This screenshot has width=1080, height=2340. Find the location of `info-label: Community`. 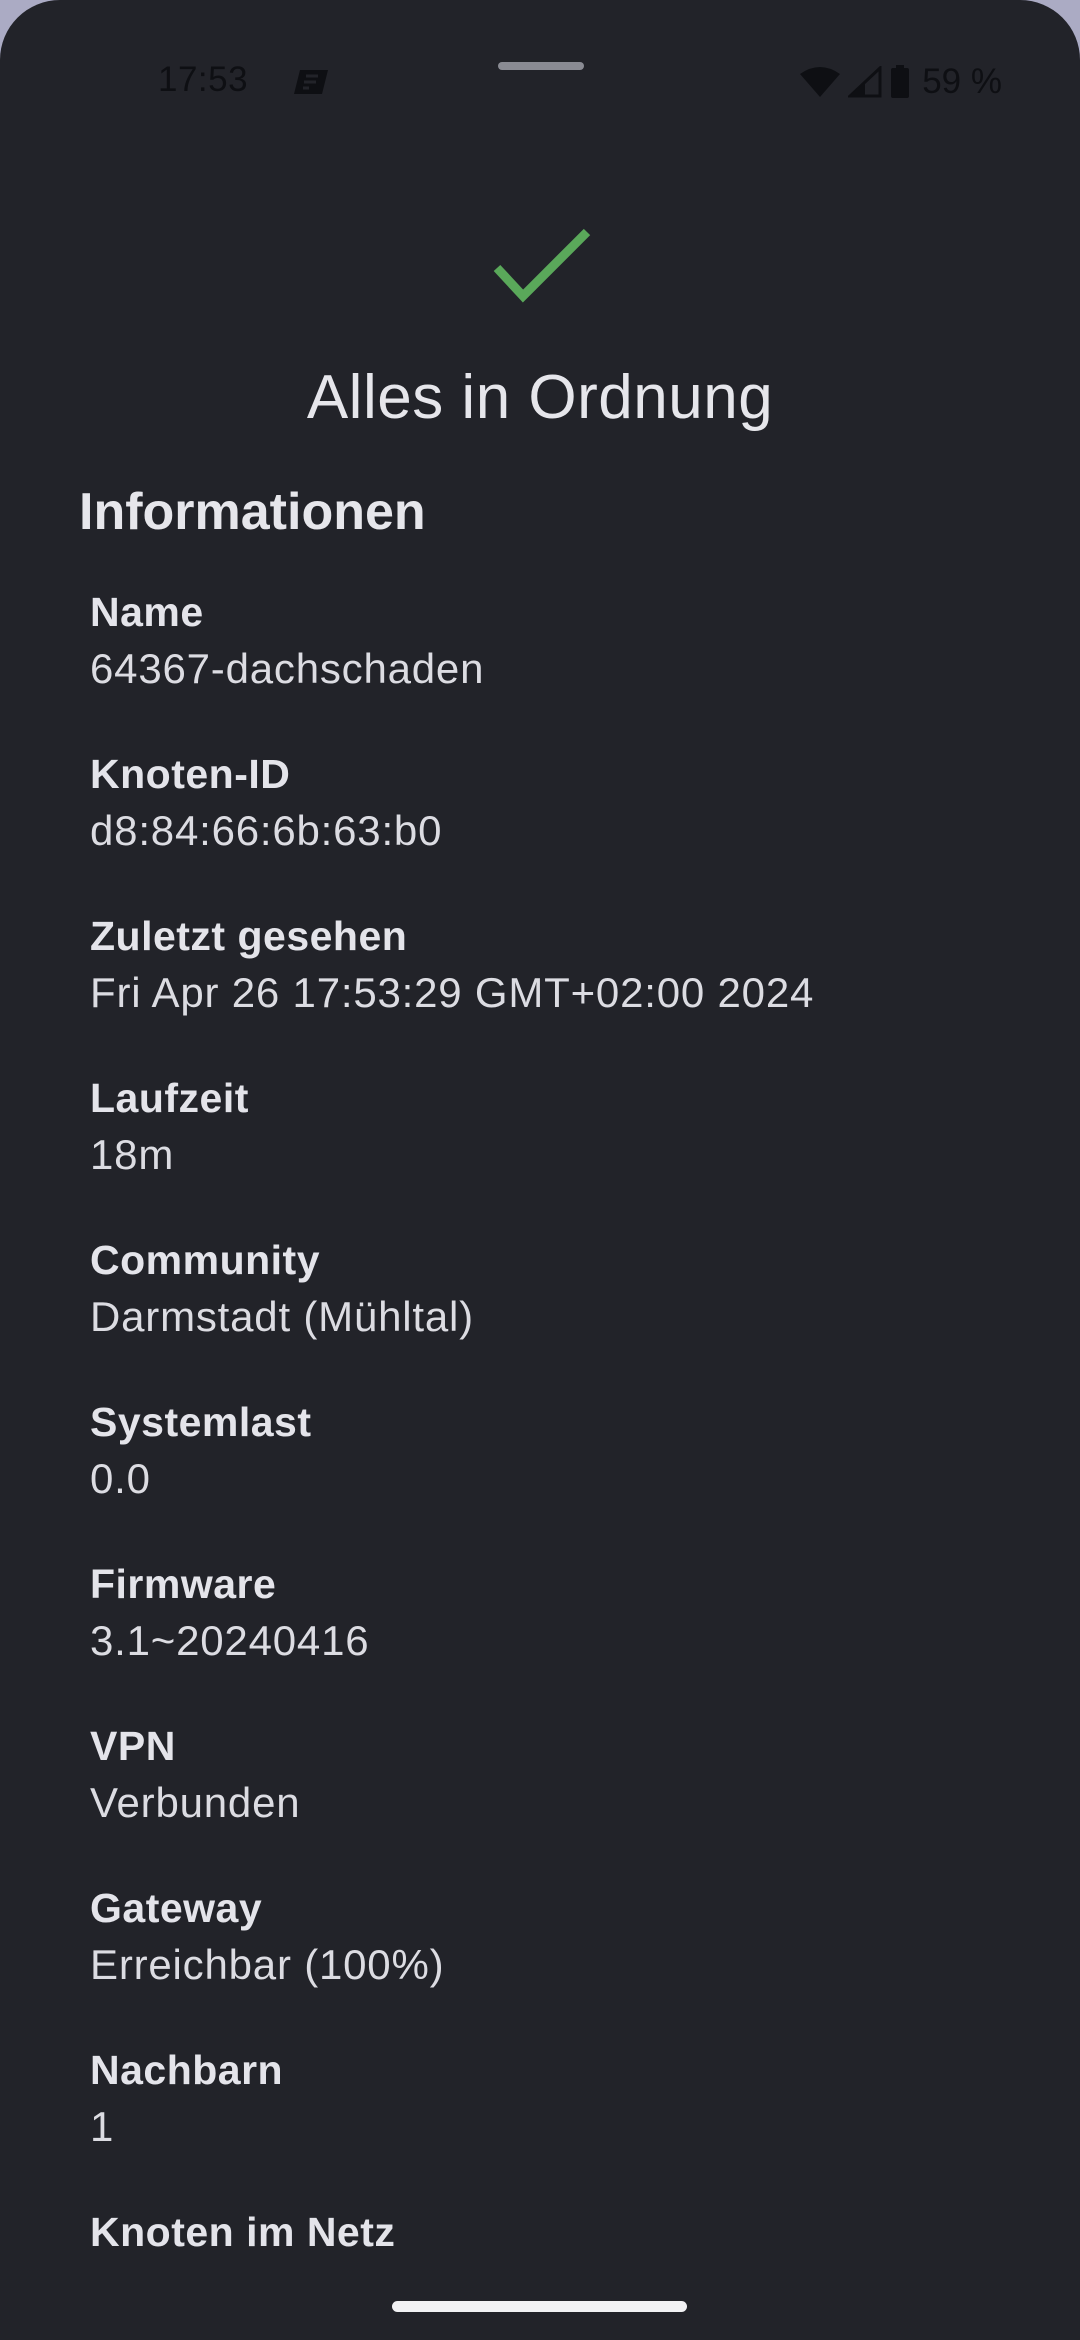

info-label: Community is located at coordinates (205, 1260).